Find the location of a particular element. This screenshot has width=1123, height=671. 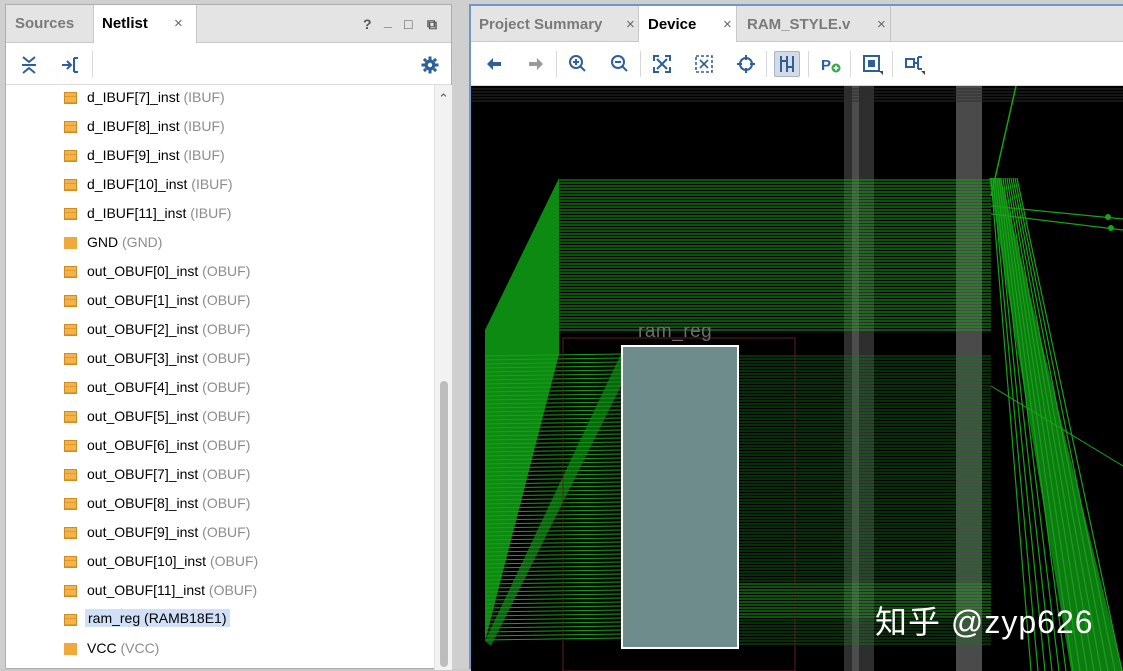

tree-row-label: out_OBUF[10]_inst (OBUF) is located at coordinates (172, 561).